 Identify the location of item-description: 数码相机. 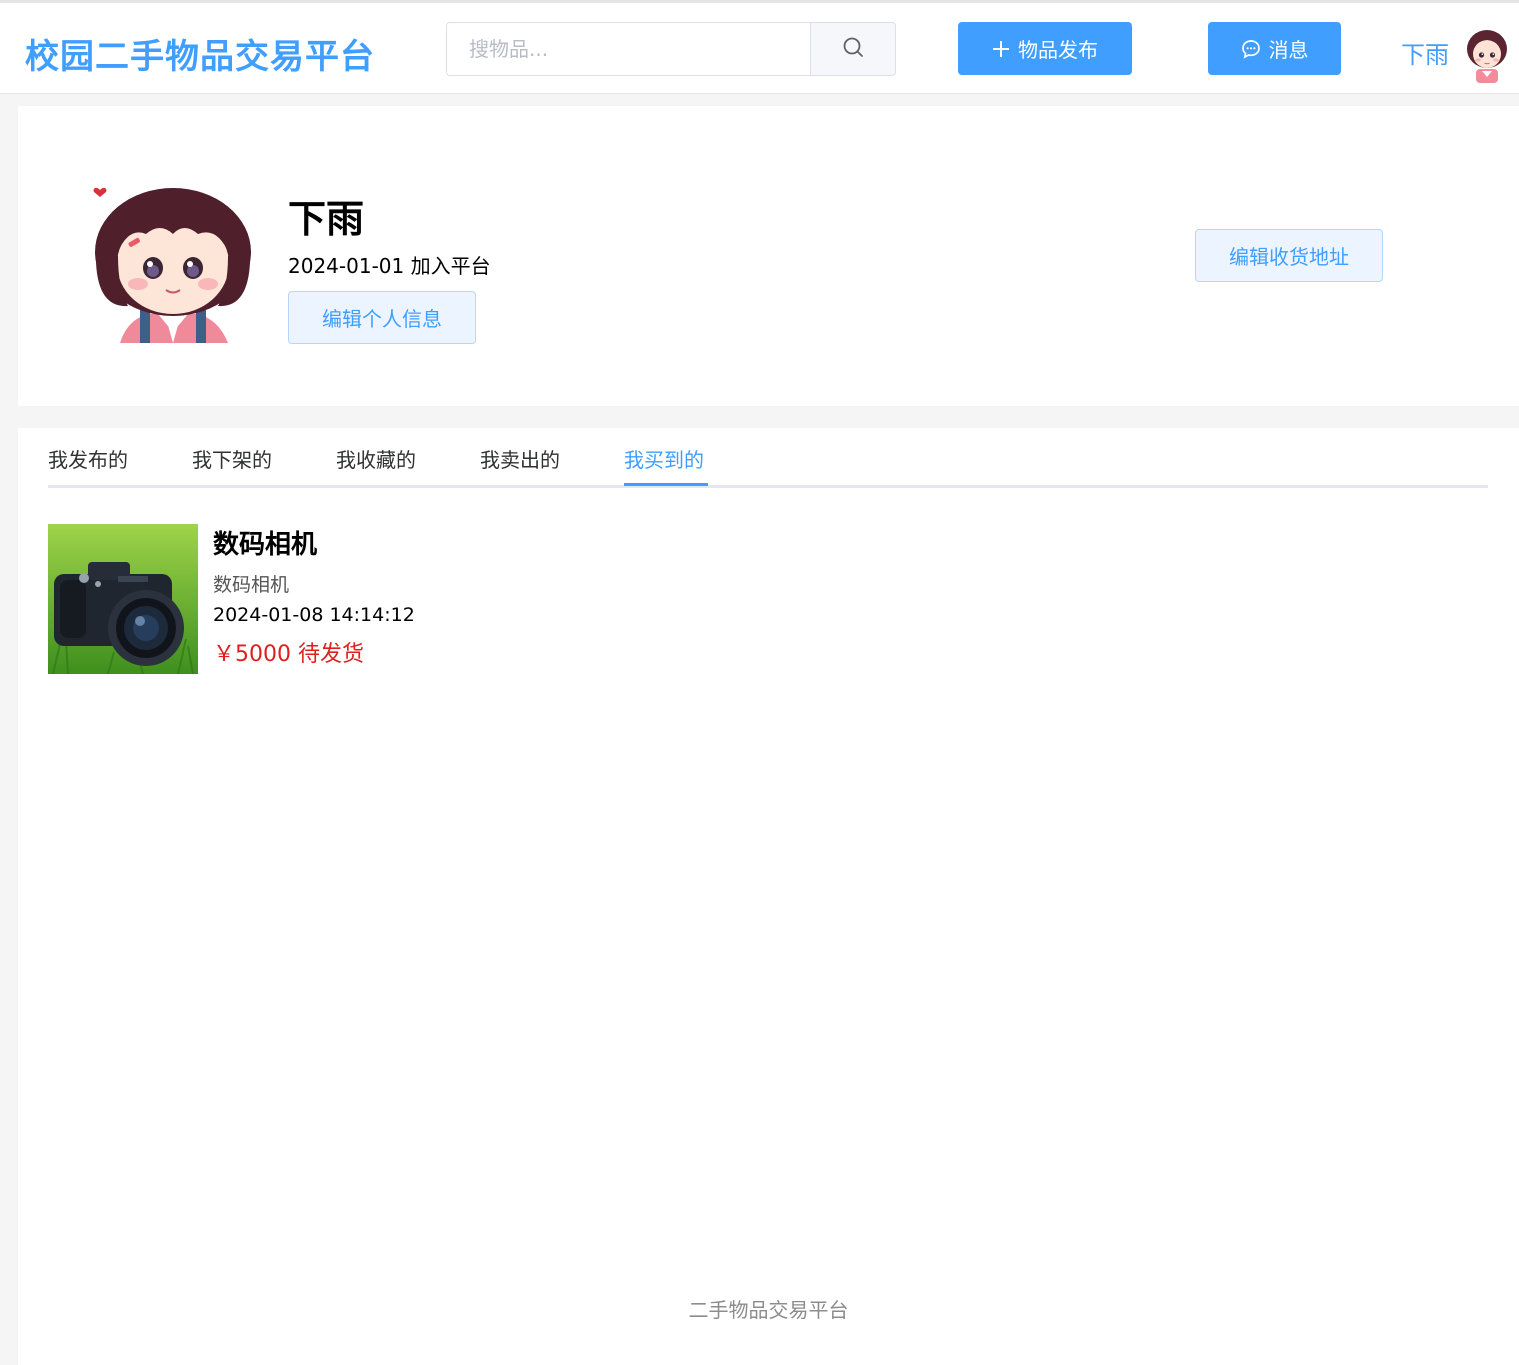
(251, 585).